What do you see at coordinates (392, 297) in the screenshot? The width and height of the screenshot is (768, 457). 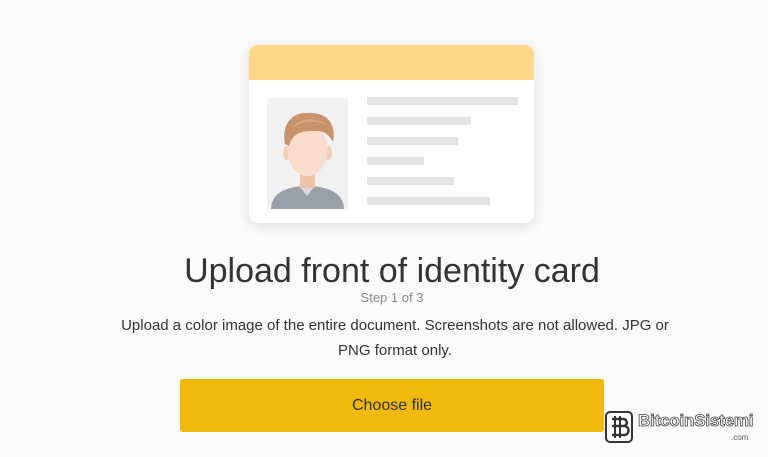 I see `step-indicator: Step 1 of 3` at bounding box center [392, 297].